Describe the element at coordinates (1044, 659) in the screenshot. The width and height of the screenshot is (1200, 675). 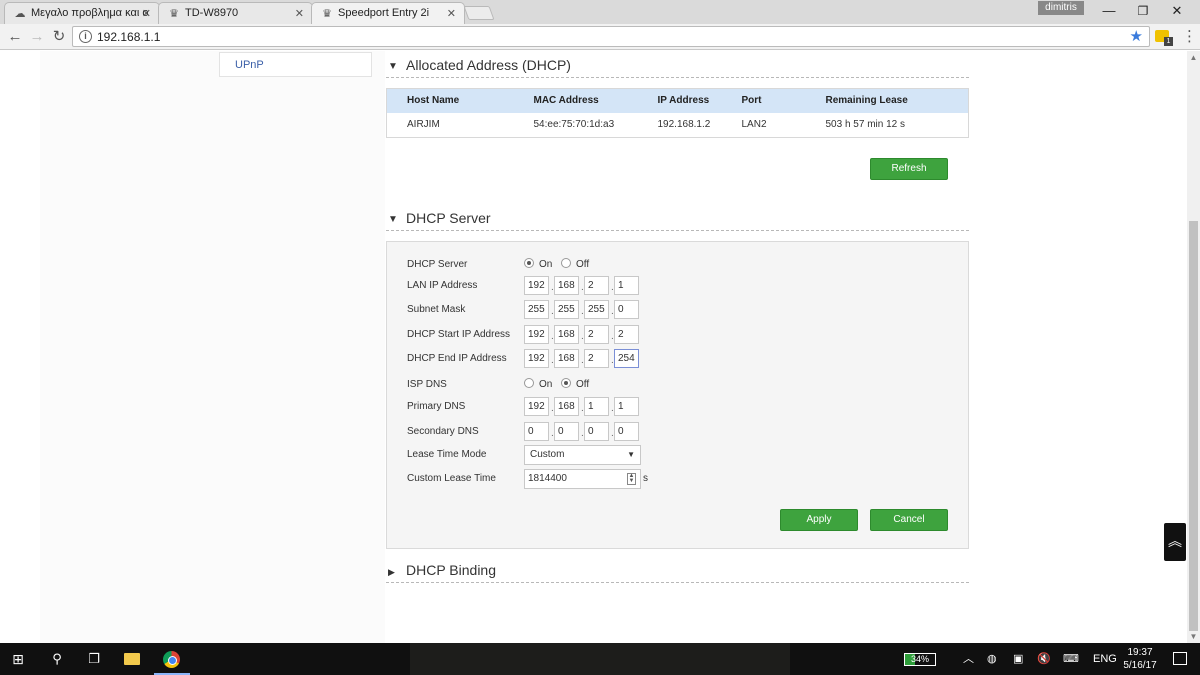
I see `volume-muted-icon: 🔇` at that location.